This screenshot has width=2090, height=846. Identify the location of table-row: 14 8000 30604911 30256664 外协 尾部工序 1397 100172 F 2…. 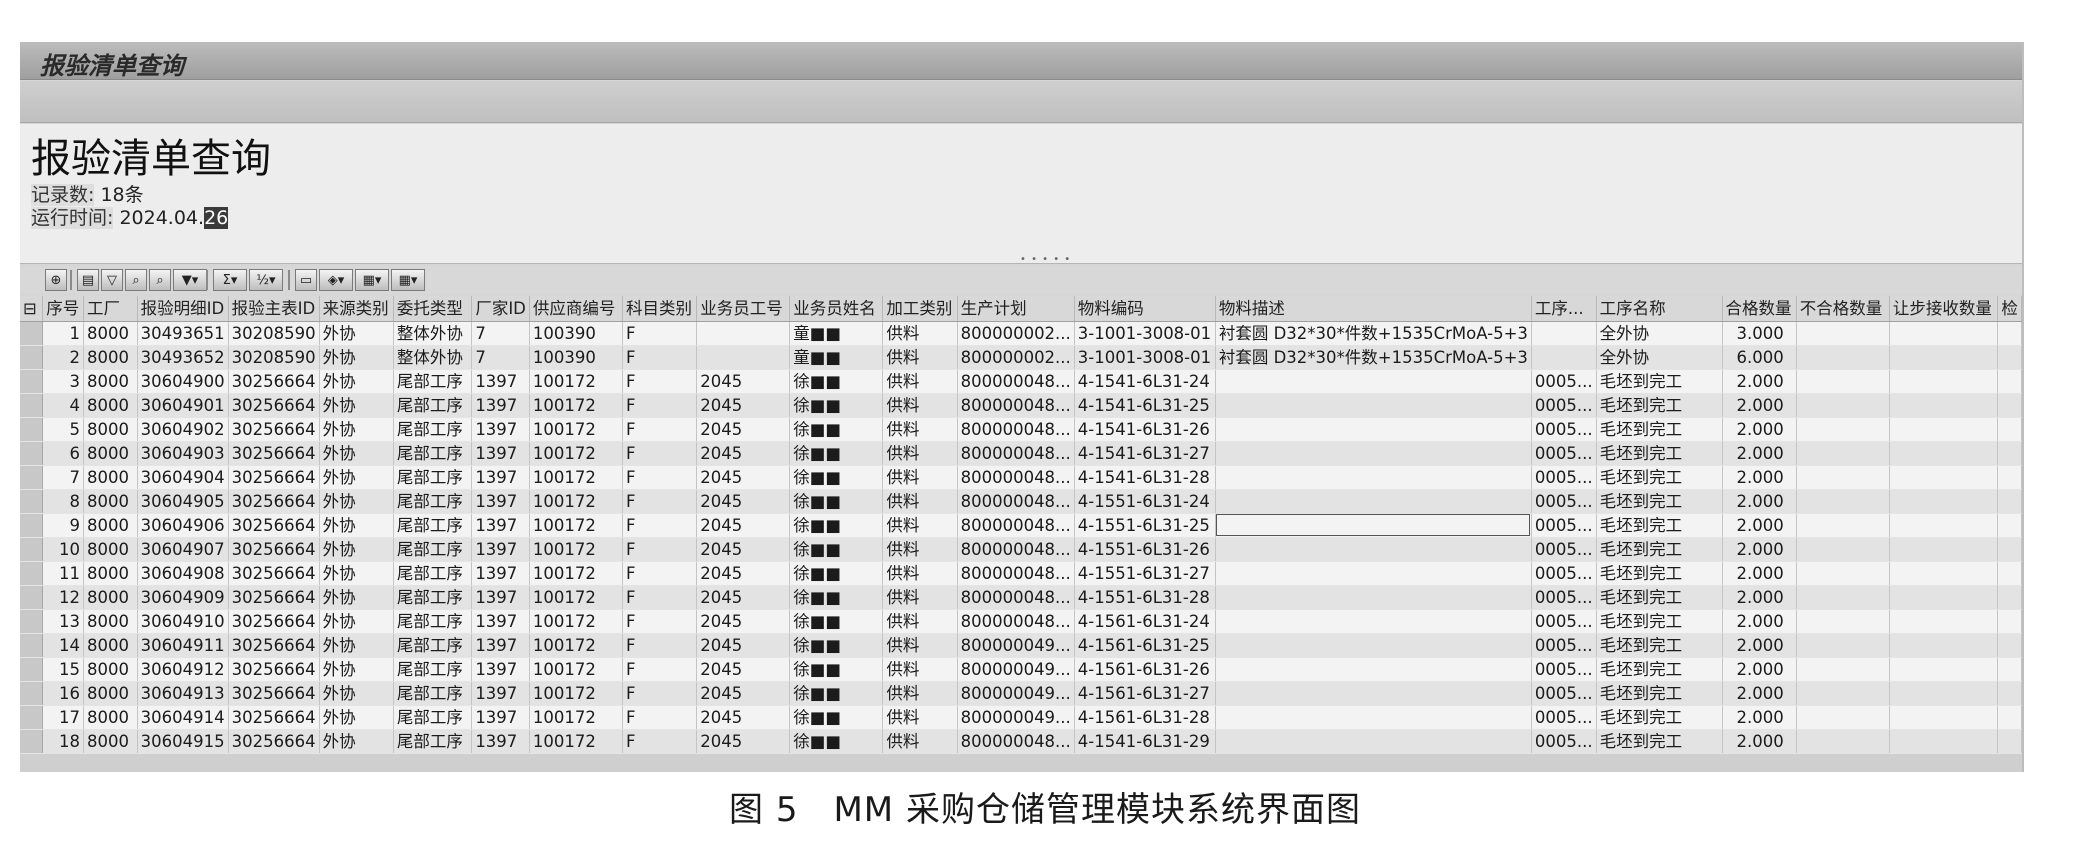
(1021, 645).